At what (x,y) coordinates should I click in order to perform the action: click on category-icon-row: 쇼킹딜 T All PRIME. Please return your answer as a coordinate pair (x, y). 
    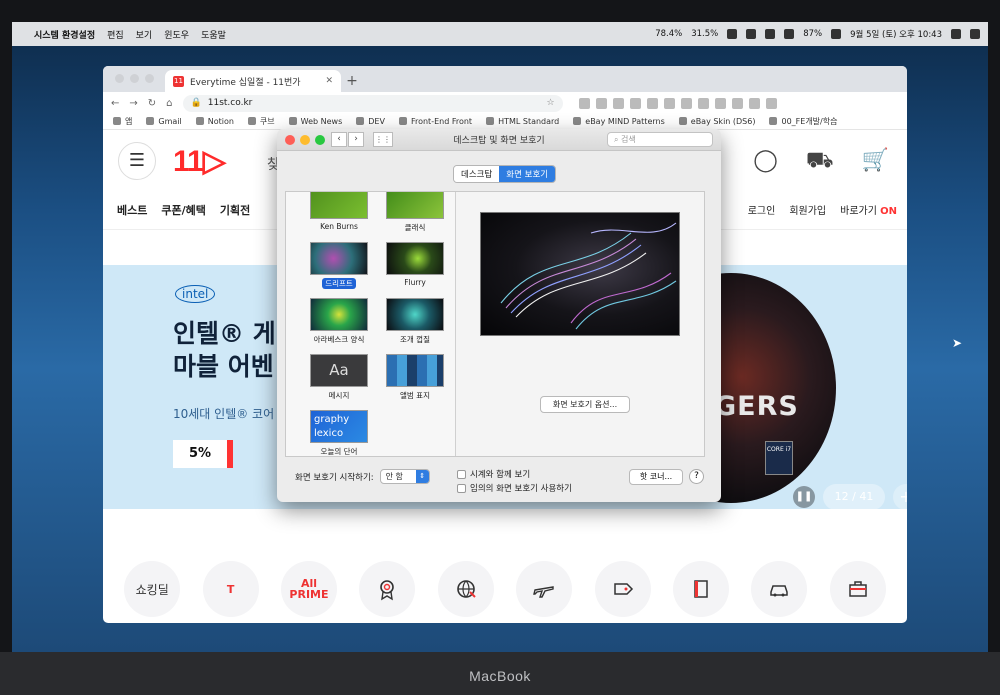
    Looking at the image, I should click on (505, 589).